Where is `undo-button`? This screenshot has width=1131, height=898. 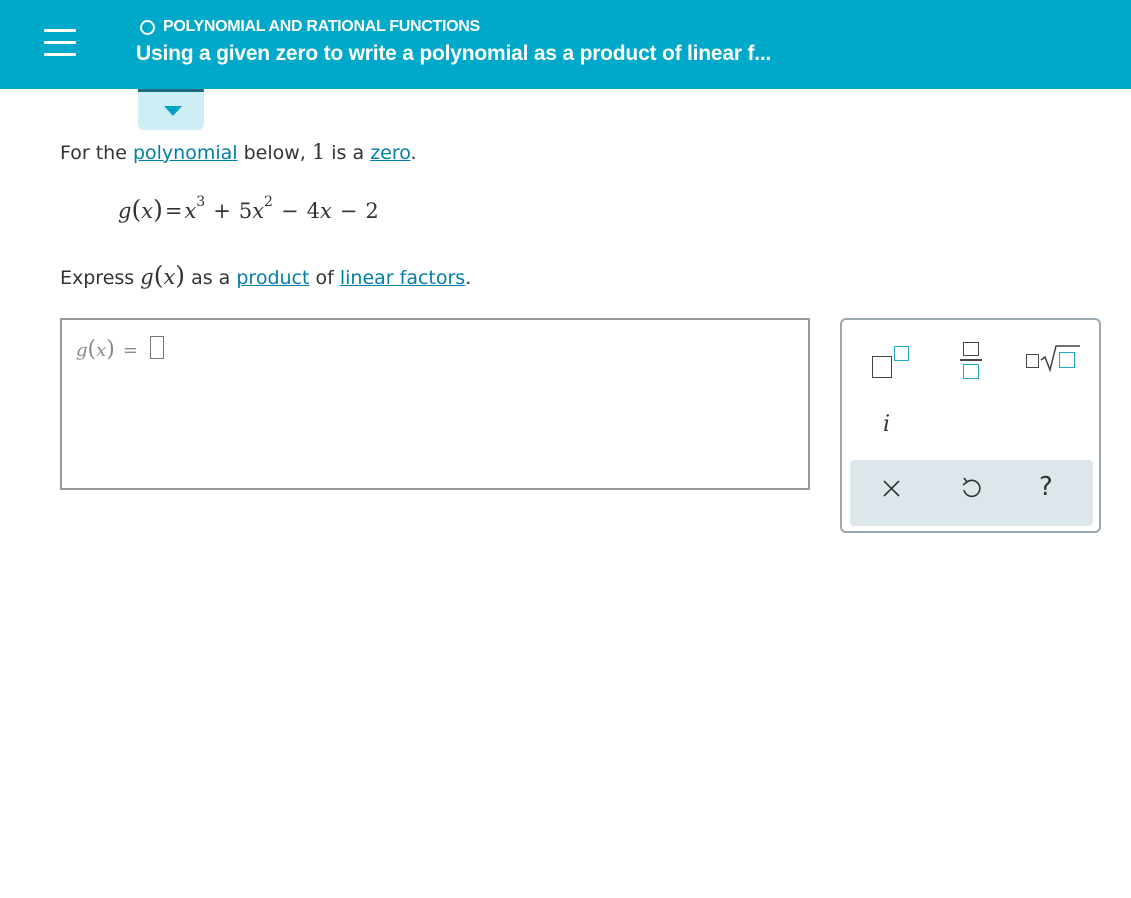
undo-button is located at coordinates (971, 489).